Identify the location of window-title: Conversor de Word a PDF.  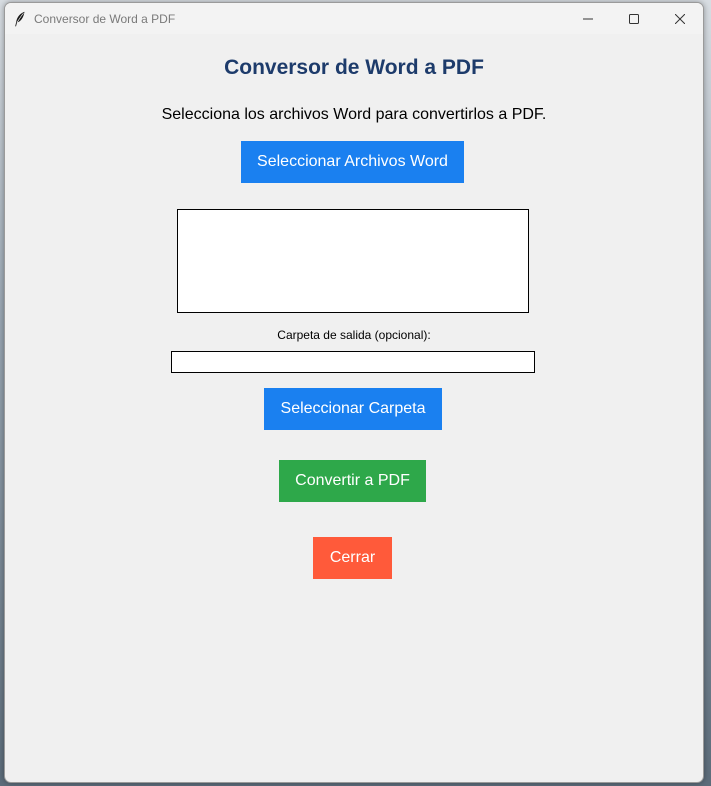
(105, 18).